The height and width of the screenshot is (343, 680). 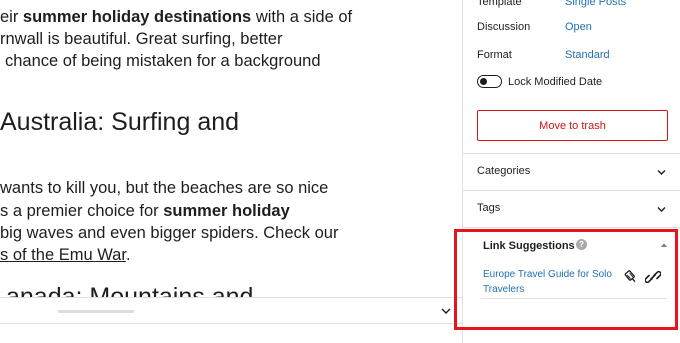 I want to click on paragraph-text: eir, so click(x=11, y=17).